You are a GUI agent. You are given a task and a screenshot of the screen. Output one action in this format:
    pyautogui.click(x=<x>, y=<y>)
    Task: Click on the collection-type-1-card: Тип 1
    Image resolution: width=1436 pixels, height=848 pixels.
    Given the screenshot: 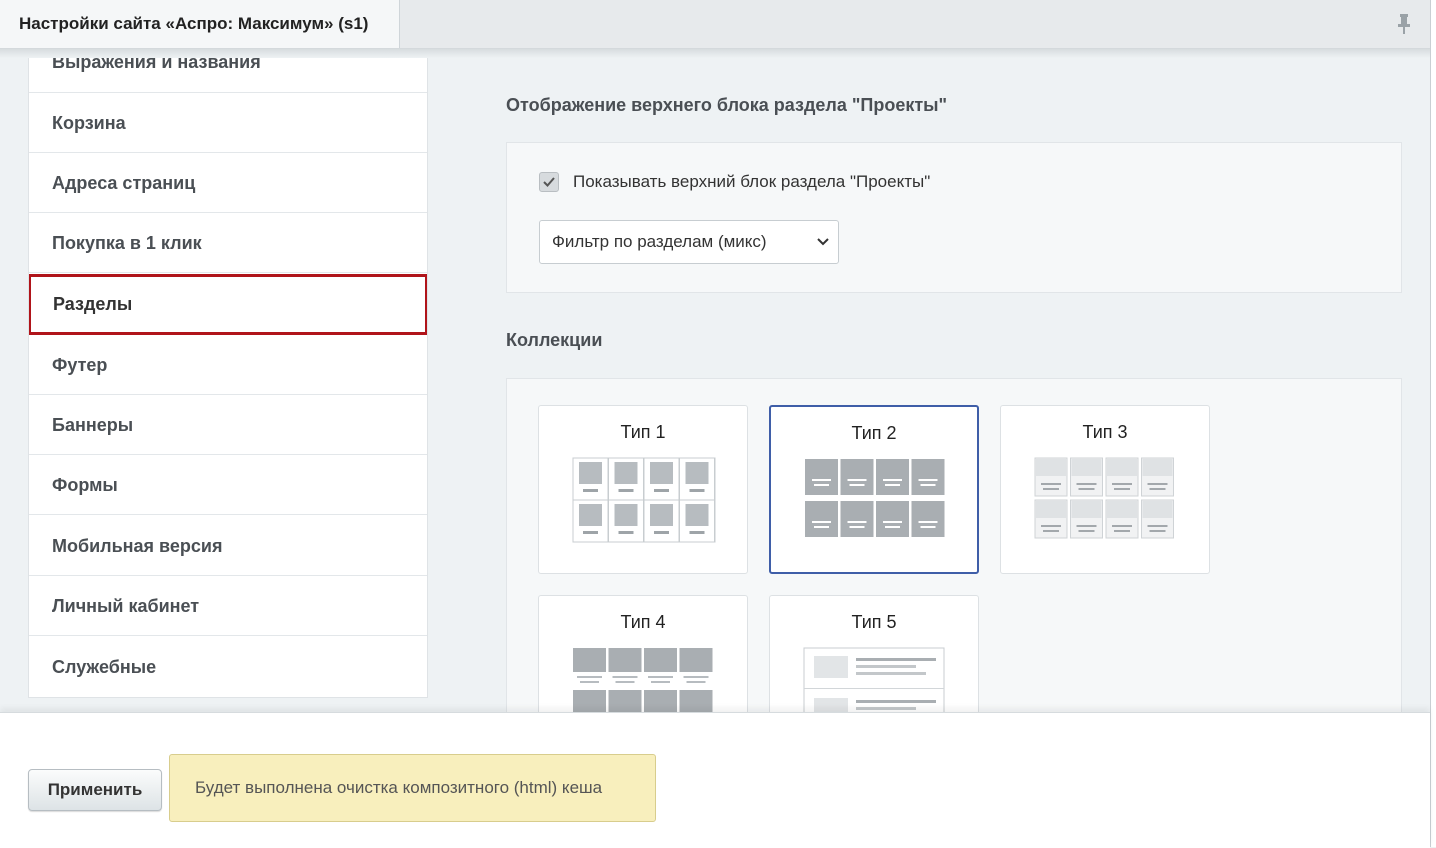 What is the action you would take?
    pyautogui.click(x=643, y=489)
    